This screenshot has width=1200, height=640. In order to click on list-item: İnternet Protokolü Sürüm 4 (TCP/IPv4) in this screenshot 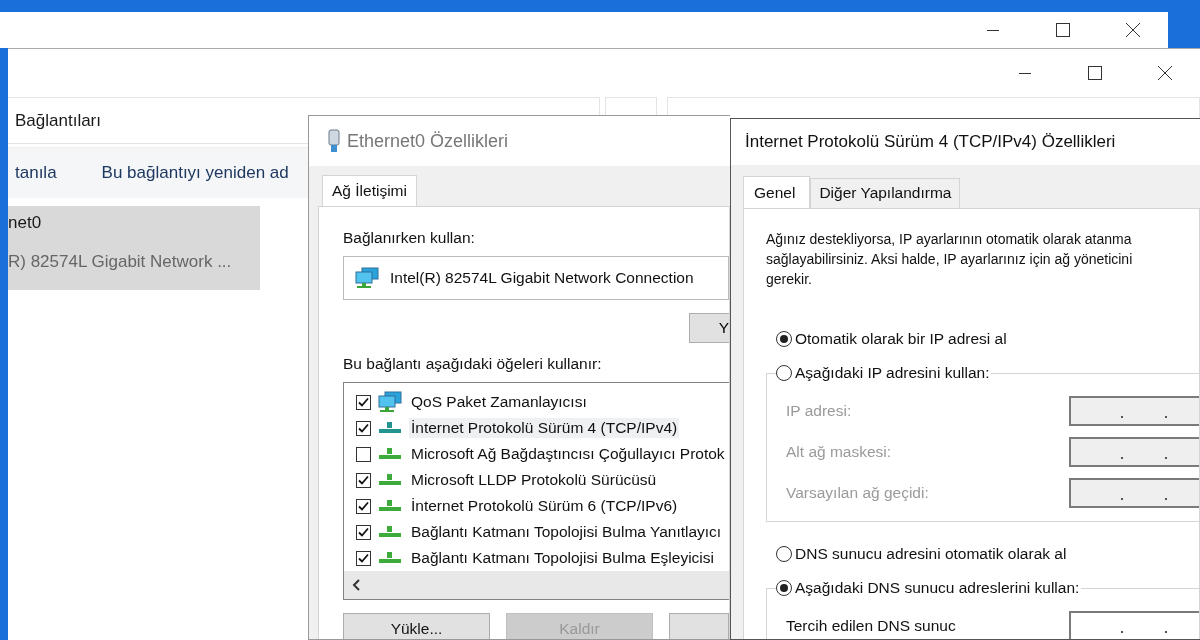, I will do `click(544, 428)`.